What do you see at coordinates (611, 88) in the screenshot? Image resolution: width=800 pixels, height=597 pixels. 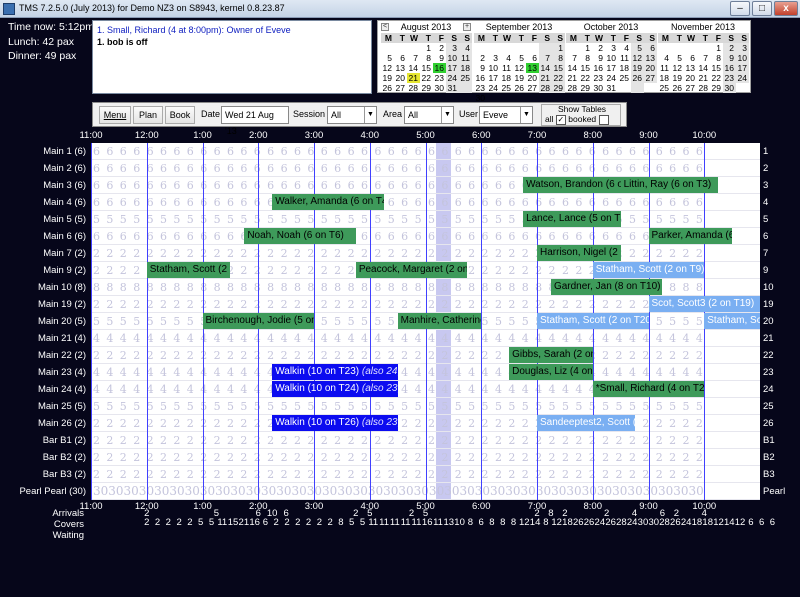 I see `calendar-day: 31` at bounding box center [611, 88].